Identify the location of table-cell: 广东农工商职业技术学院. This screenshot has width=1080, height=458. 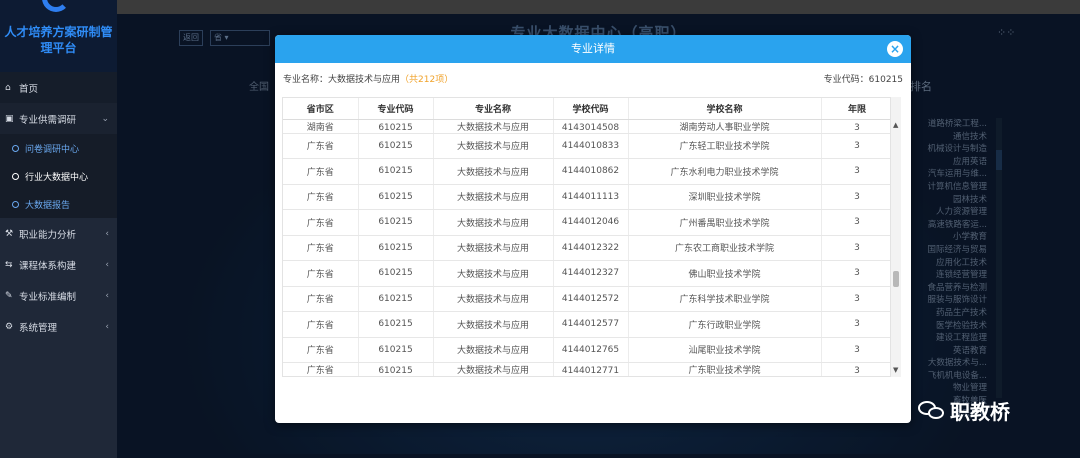
(725, 248).